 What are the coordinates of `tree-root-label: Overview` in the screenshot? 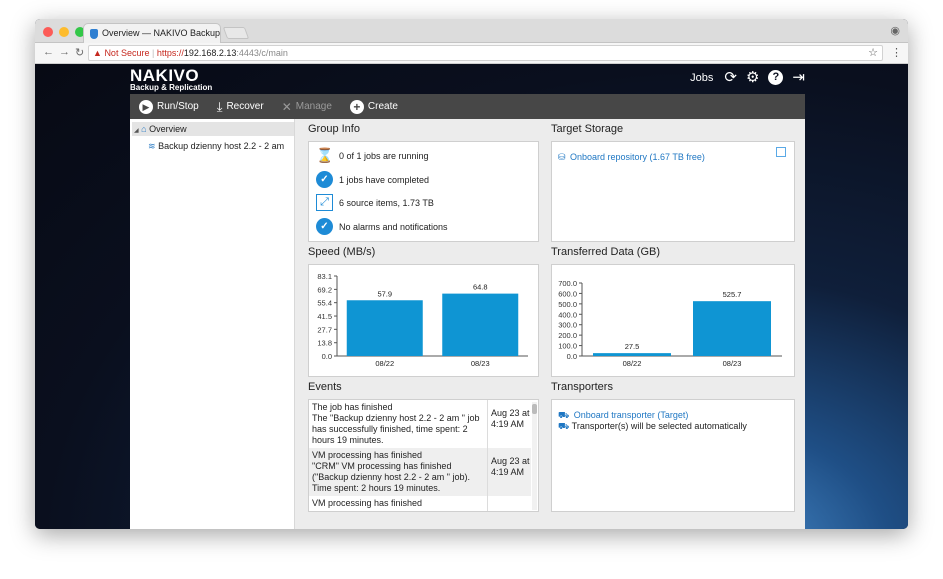 It's located at (168, 129).